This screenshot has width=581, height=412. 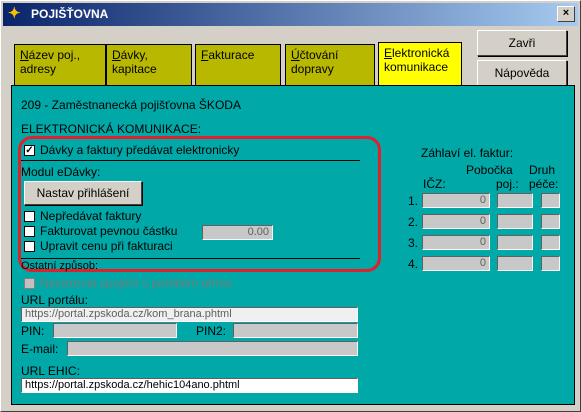 What do you see at coordinates (134, 55) in the screenshot?
I see `tab-label: ávky,` at bounding box center [134, 55].